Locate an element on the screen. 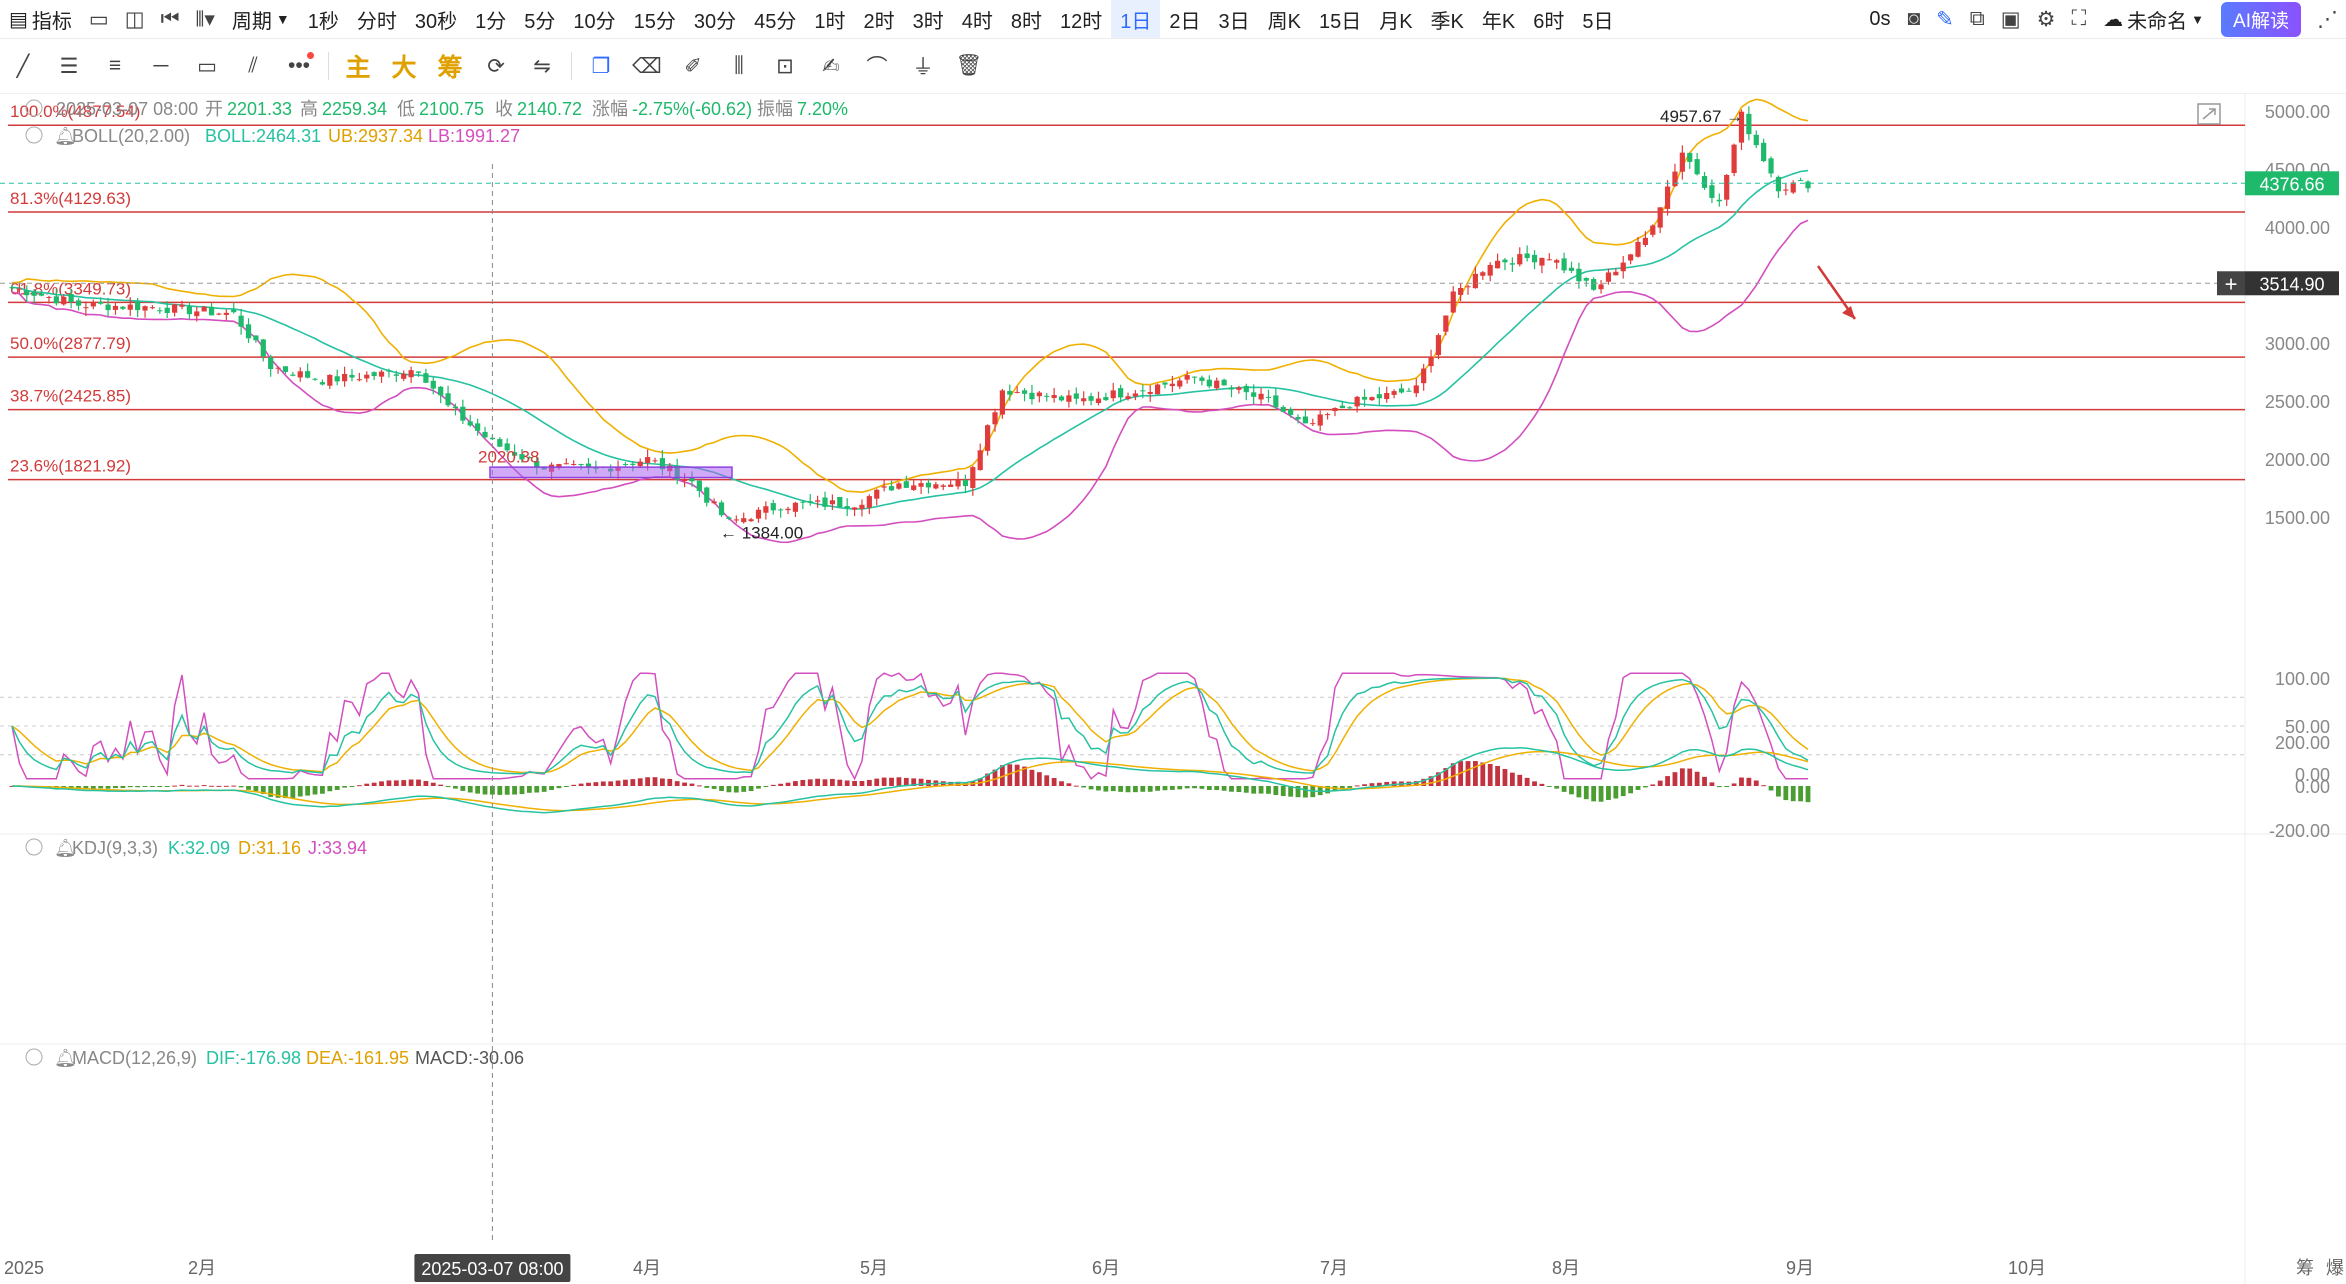 The image size is (2346, 1284). period-1: 分时 is located at coordinates (377, 19).